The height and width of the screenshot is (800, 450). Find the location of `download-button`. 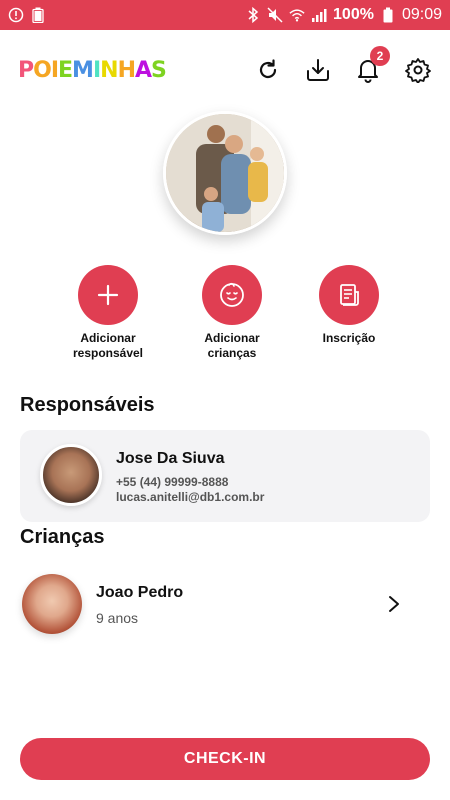

download-button is located at coordinates (318, 70).